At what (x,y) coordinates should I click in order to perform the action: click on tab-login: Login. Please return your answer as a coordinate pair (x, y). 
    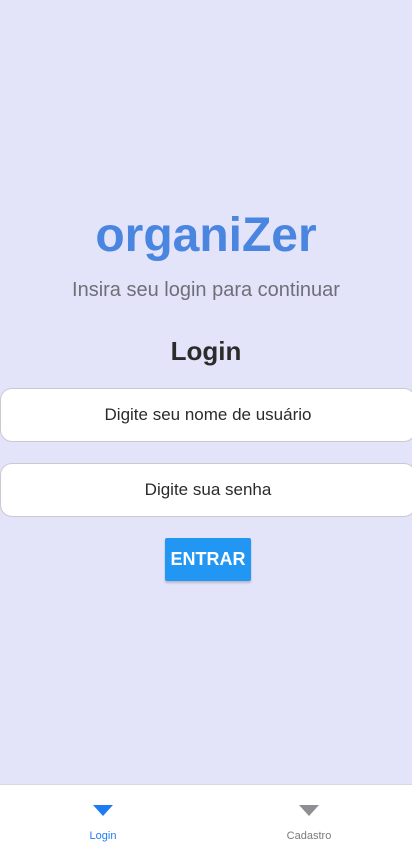
    Looking at the image, I should click on (103, 813).